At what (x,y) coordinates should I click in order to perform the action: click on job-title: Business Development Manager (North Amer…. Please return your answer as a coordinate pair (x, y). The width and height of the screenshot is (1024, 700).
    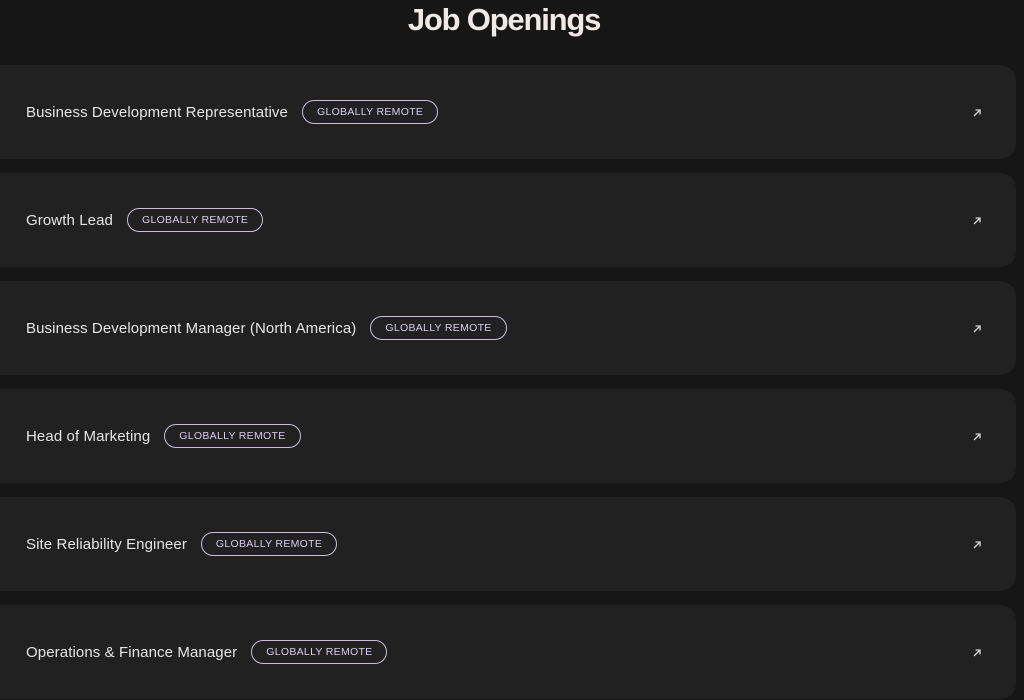
    Looking at the image, I should click on (191, 328).